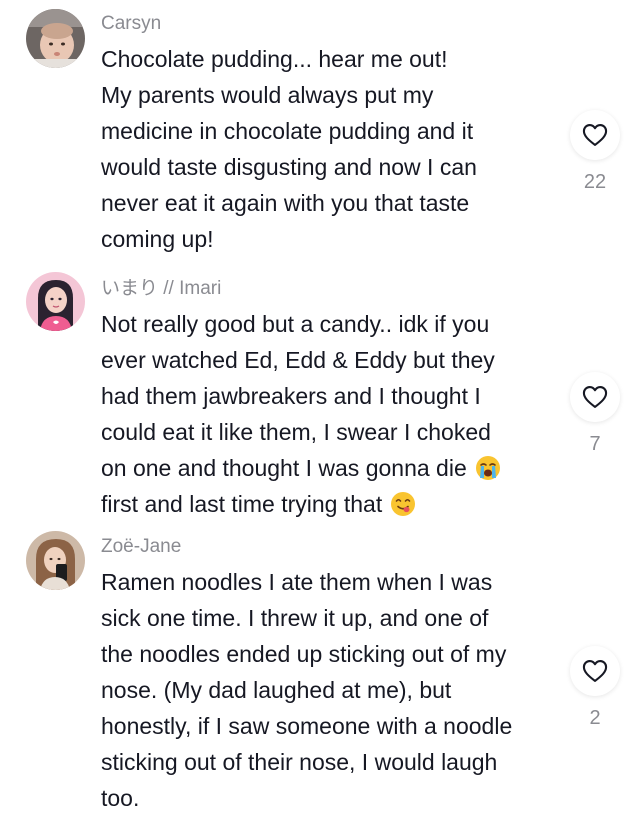 The height and width of the screenshot is (816, 640). I want to click on comment-text-line: first and last time trying that, so click(331, 504).